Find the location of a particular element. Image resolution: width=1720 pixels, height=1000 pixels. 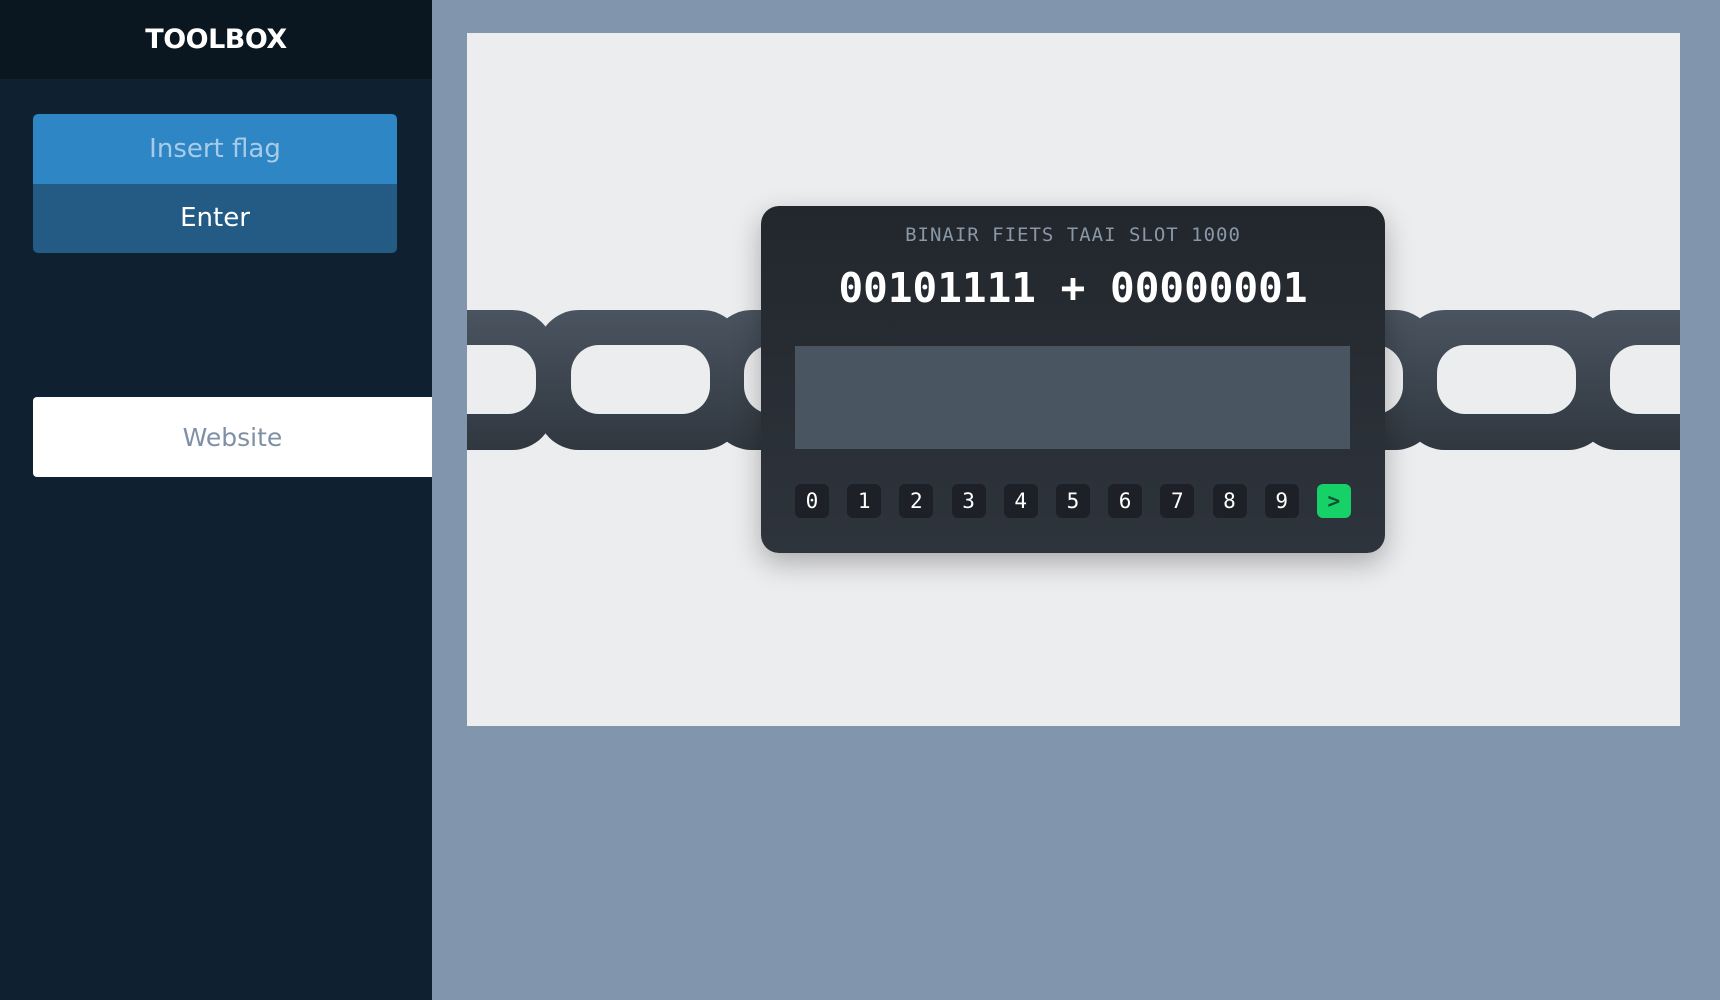

binary-equation: 00101111 + 00000001 is located at coordinates (1073, 288).